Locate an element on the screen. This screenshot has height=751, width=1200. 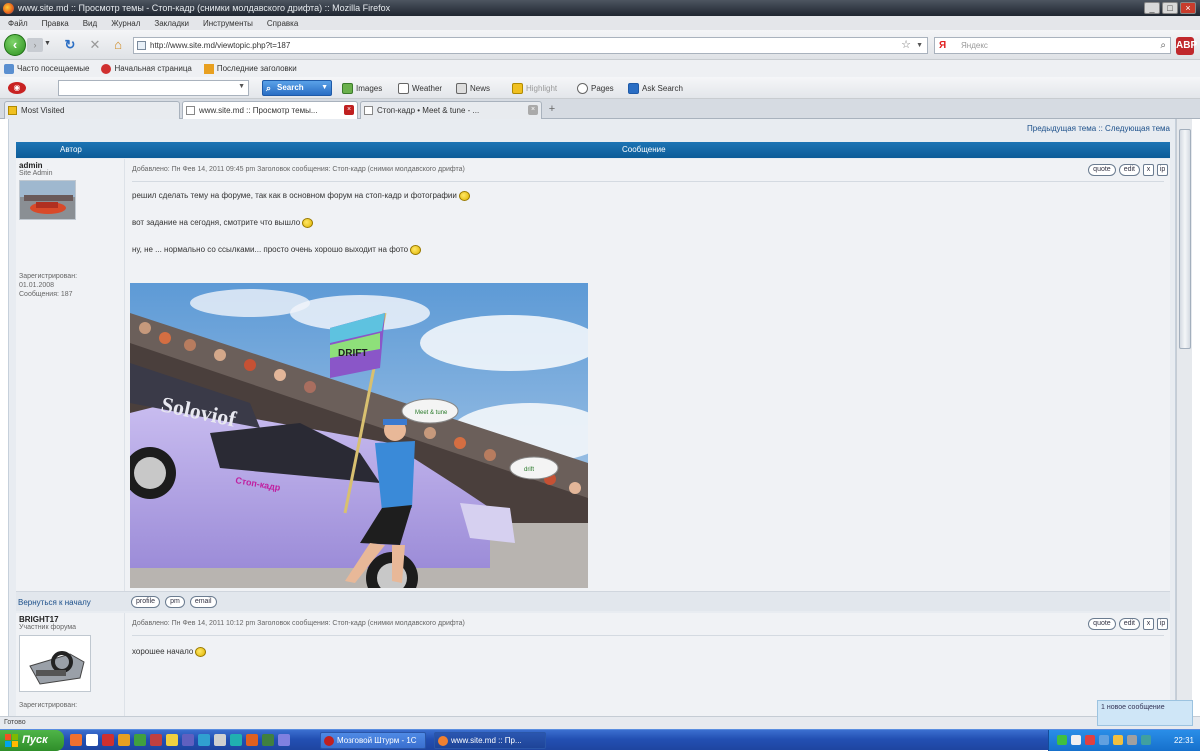
quicklaunch-app-icon is located at coordinates (140, 740).